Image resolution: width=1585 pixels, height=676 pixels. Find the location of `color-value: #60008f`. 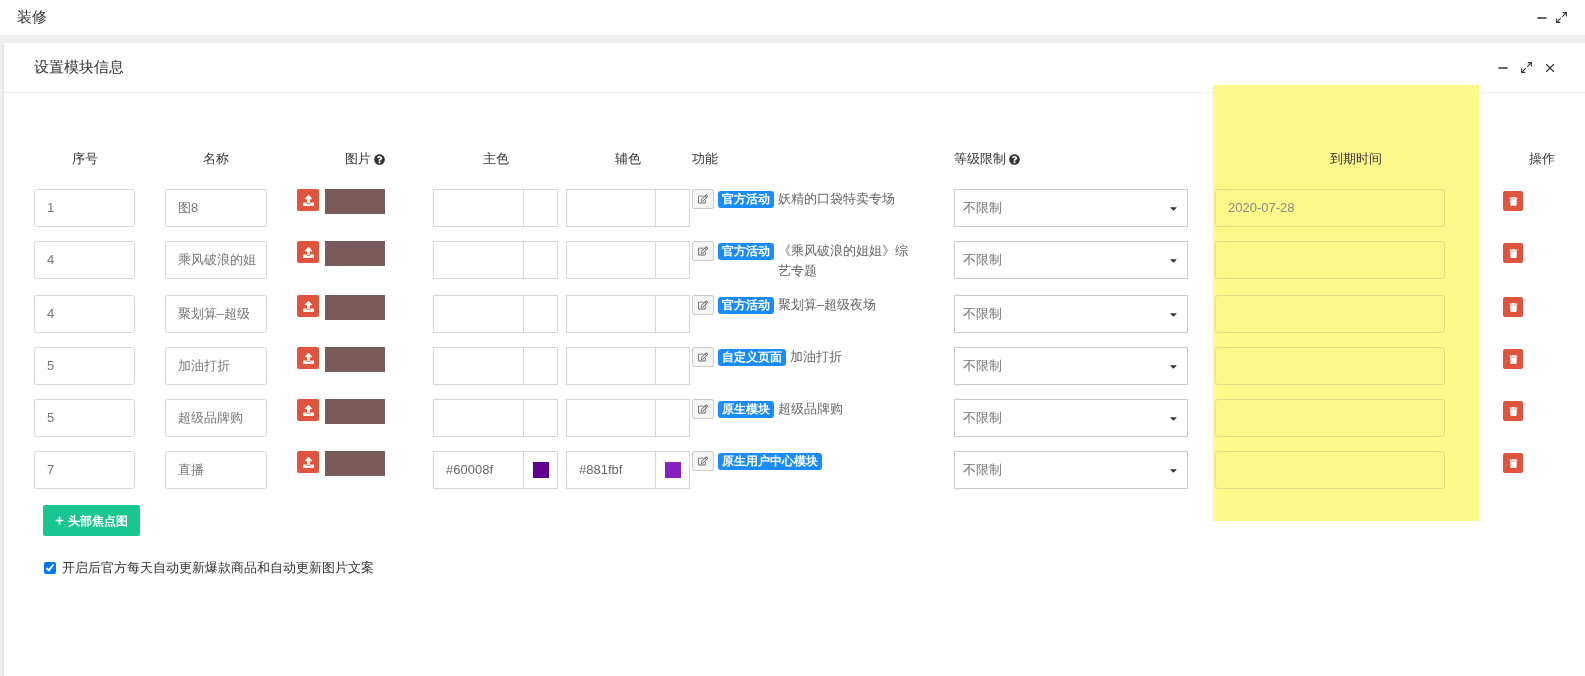

color-value: #60008f is located at coordinates (469, 470).